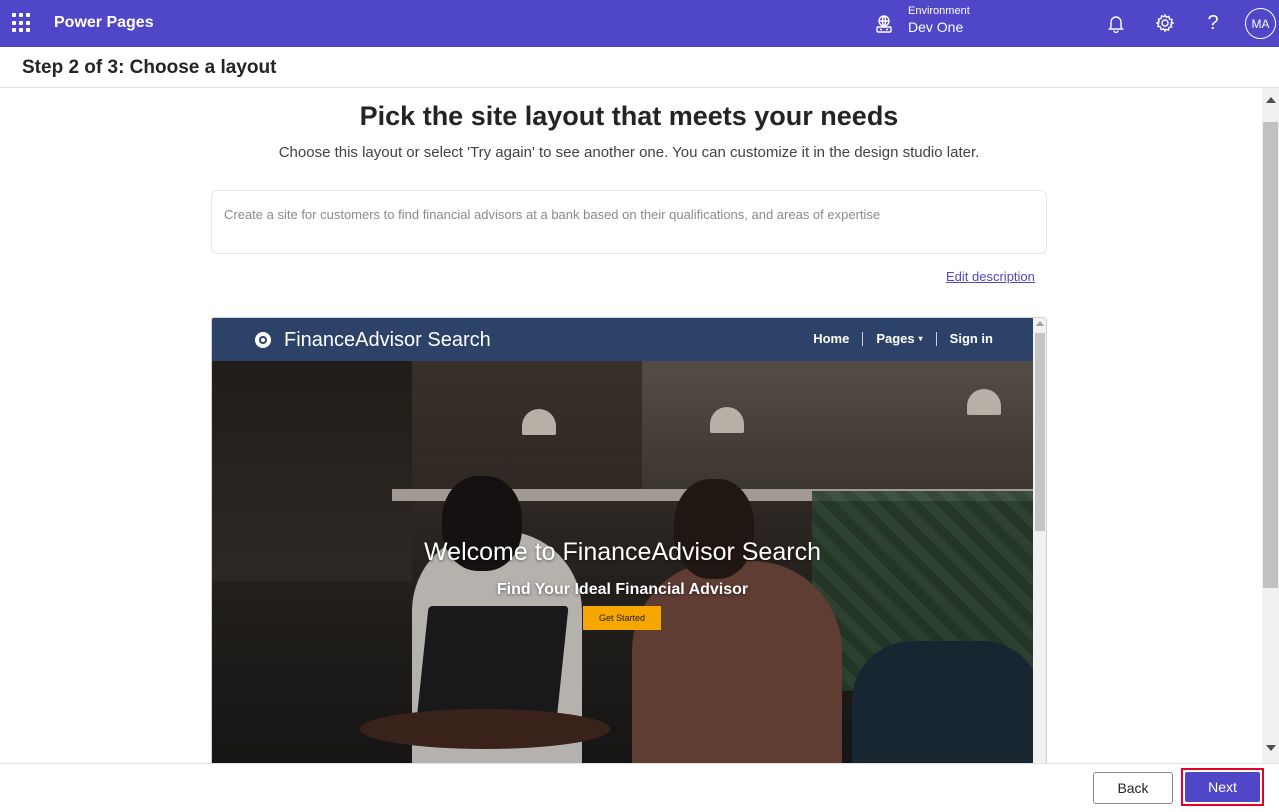 This screenshot has height=812, width=1279. What do you see at coordinates (622, 552) in the screenshot?
I see `preview-hero-title: Welcome to FinanceAdvisor Search` at bounding box center [622, 552].